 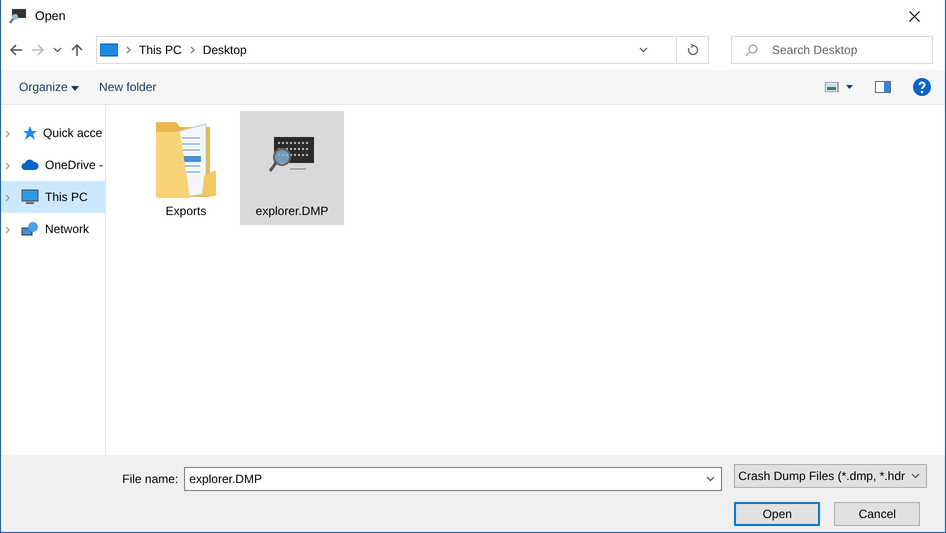 What do you see at coordinates (53, 133) in the screenshot?
I see `sidebar-item: Quick acce` at bounding box center [53, 133].